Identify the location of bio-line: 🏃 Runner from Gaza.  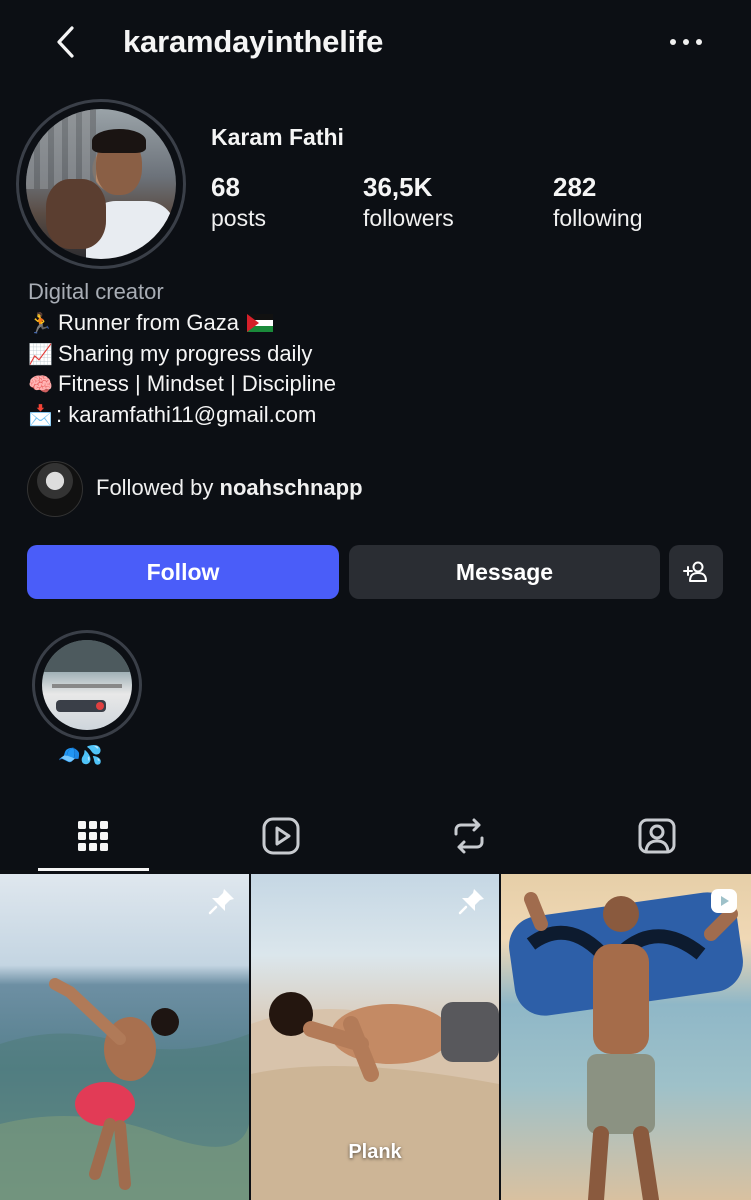
(150, 323).